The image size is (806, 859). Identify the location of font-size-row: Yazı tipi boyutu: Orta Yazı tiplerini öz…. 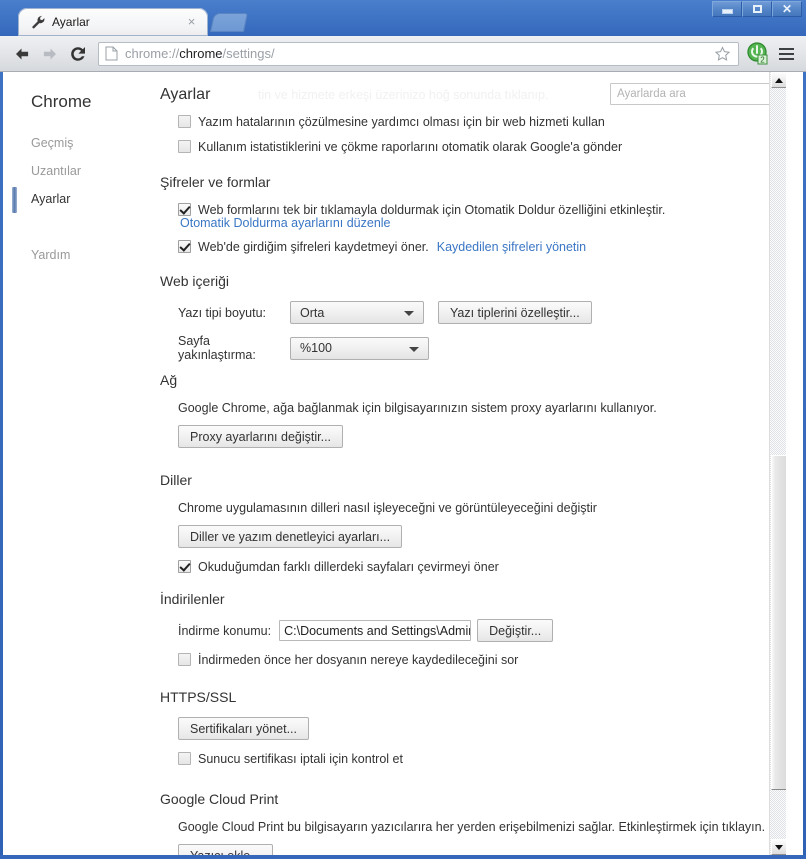
(475, 312).